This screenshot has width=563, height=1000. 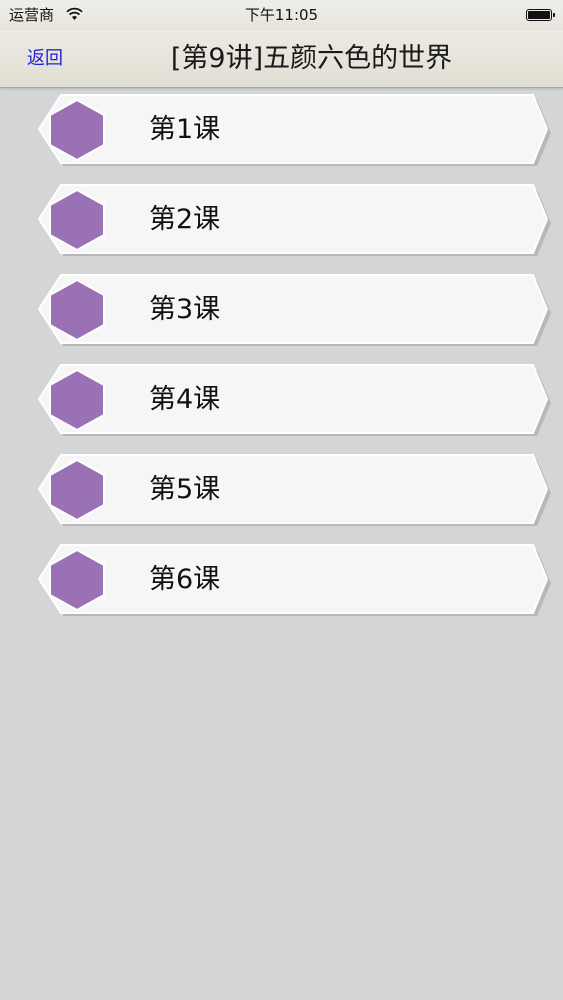 I want to click on battery-icon, so click(x=540, y=15).